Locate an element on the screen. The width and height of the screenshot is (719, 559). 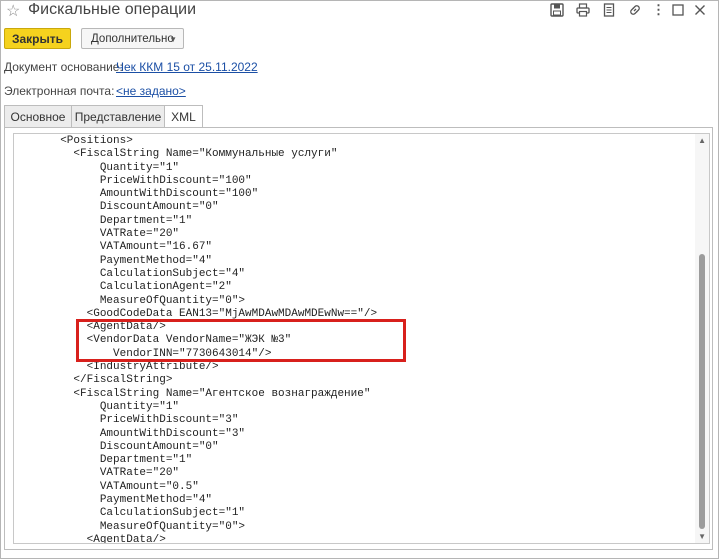
xml-line: VATAmount="0.5" is located at coordinates (106, 486).